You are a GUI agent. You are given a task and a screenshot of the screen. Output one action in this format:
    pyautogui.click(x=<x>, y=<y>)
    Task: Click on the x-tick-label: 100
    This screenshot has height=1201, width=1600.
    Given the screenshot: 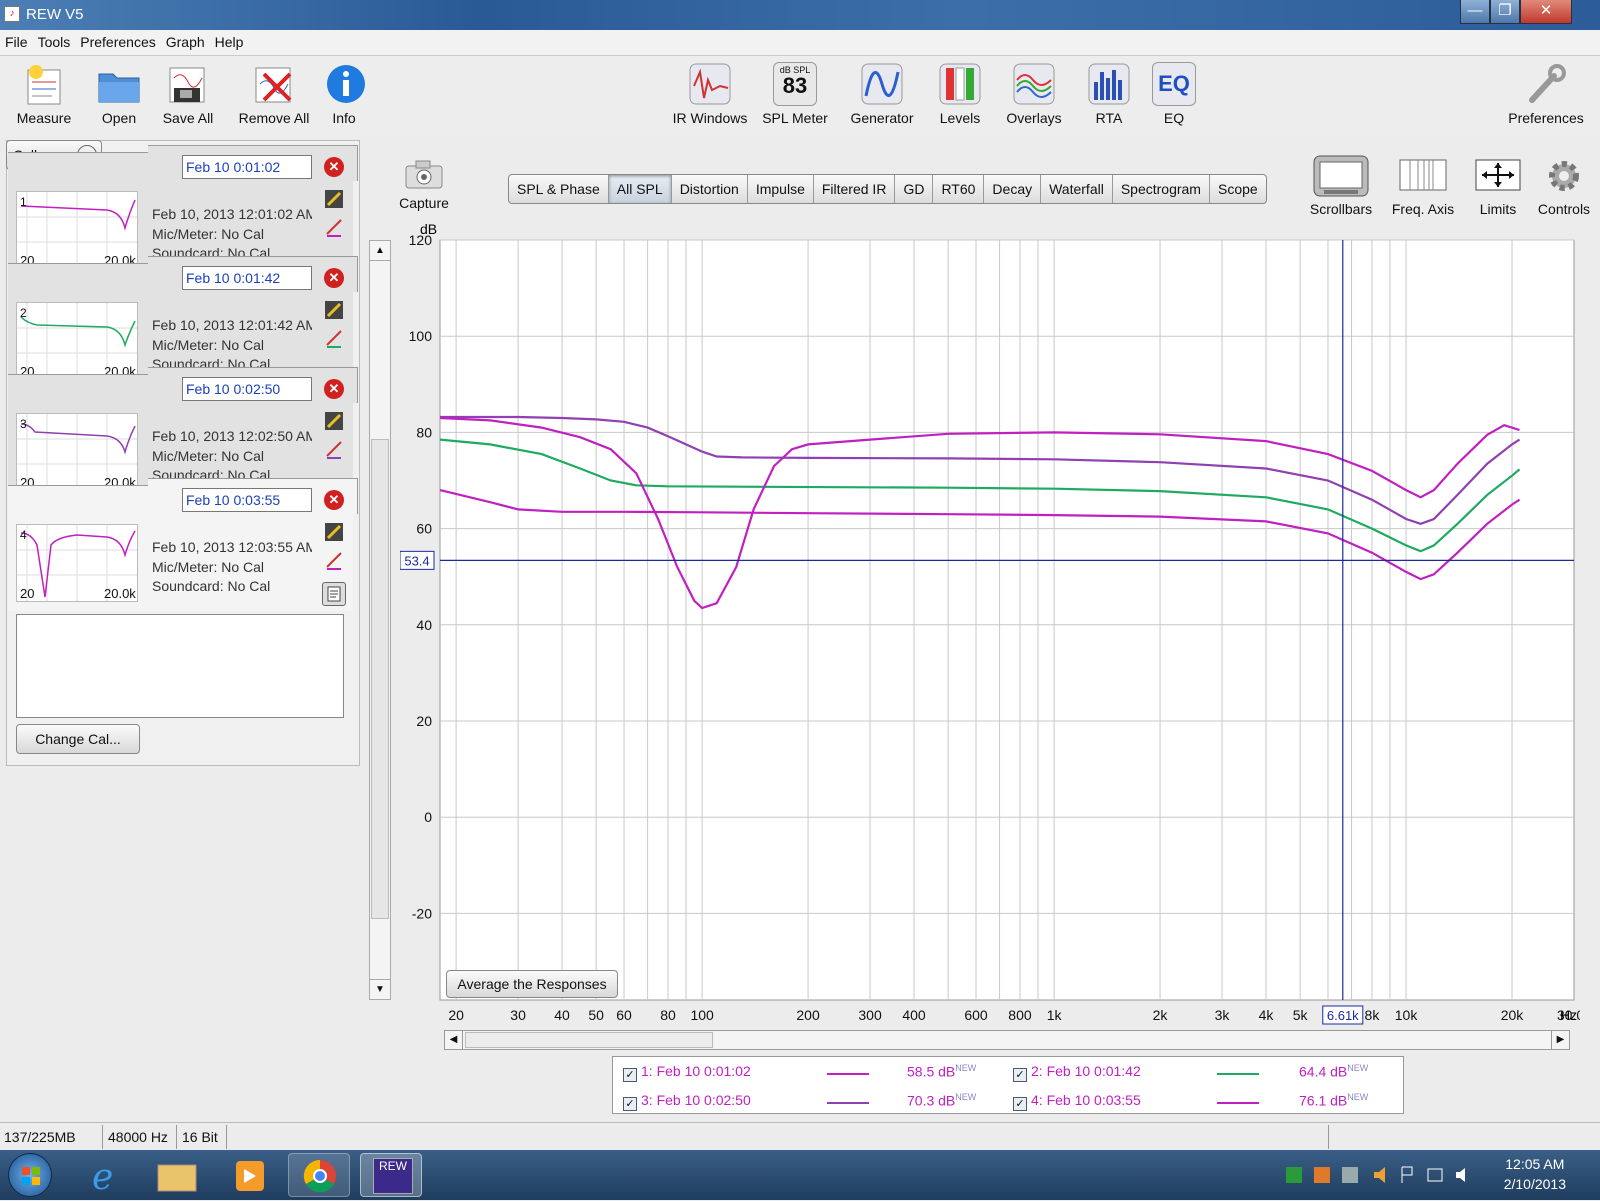 What is the action you would take?
    pyautogui.click(x=702, y=1015)
    